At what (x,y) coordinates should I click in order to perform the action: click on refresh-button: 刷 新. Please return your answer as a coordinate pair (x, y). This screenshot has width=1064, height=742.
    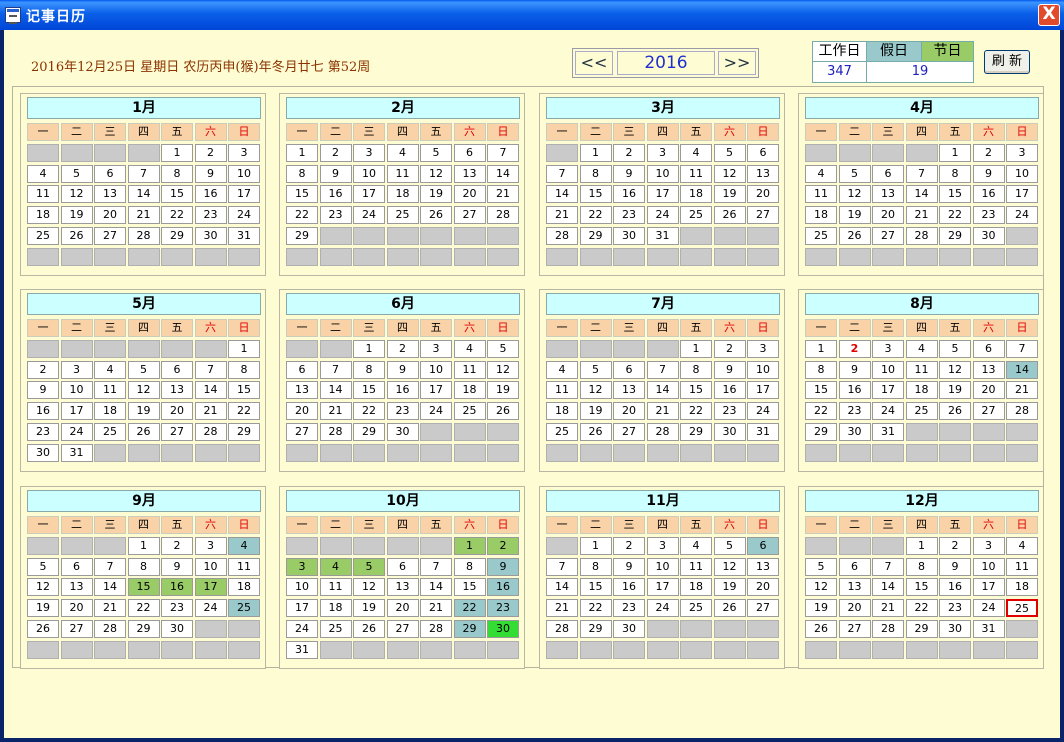
    Looking at the image, I should click on (1007, 62).